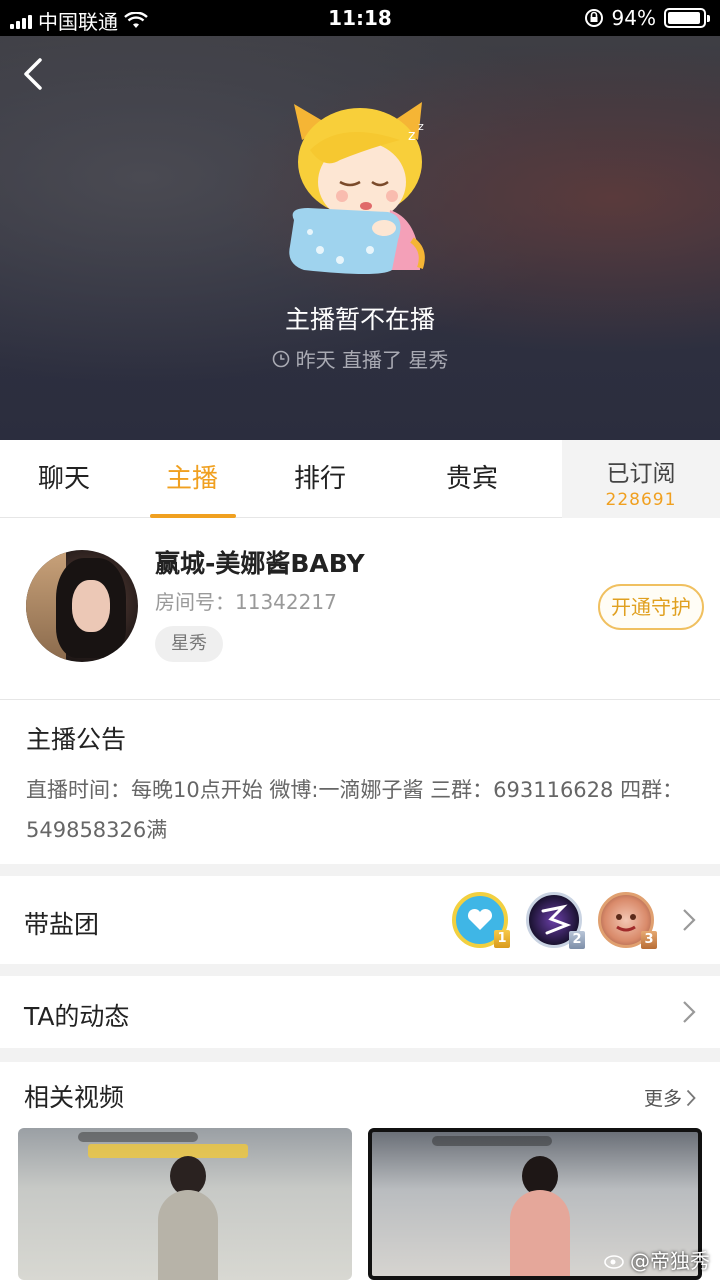  What do you see at coordinates (62, 924) in the screenshot?
I see `fan-group-label: 带盐团` at bounding box center [62, 924].